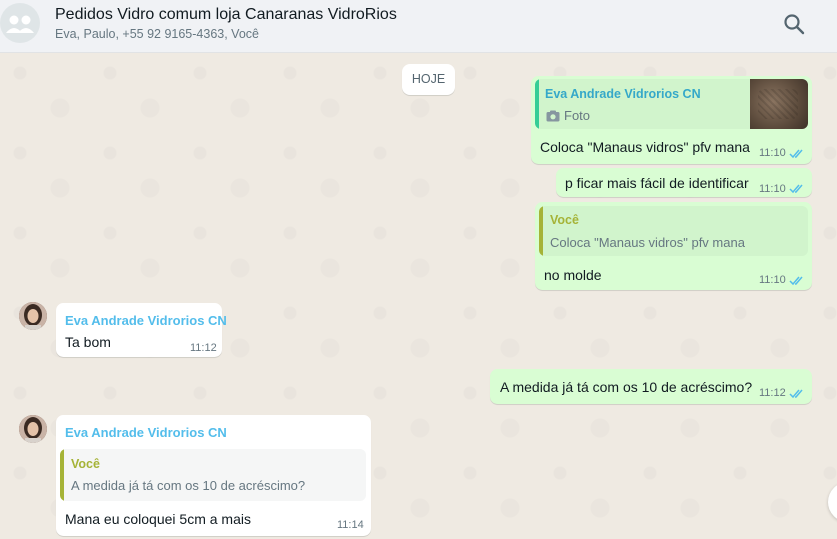 This screenshot has width=837, height=539. Describe the element at coordinates (428, 79) in the screenshot. I see `day-separator: HOJE` at that location.